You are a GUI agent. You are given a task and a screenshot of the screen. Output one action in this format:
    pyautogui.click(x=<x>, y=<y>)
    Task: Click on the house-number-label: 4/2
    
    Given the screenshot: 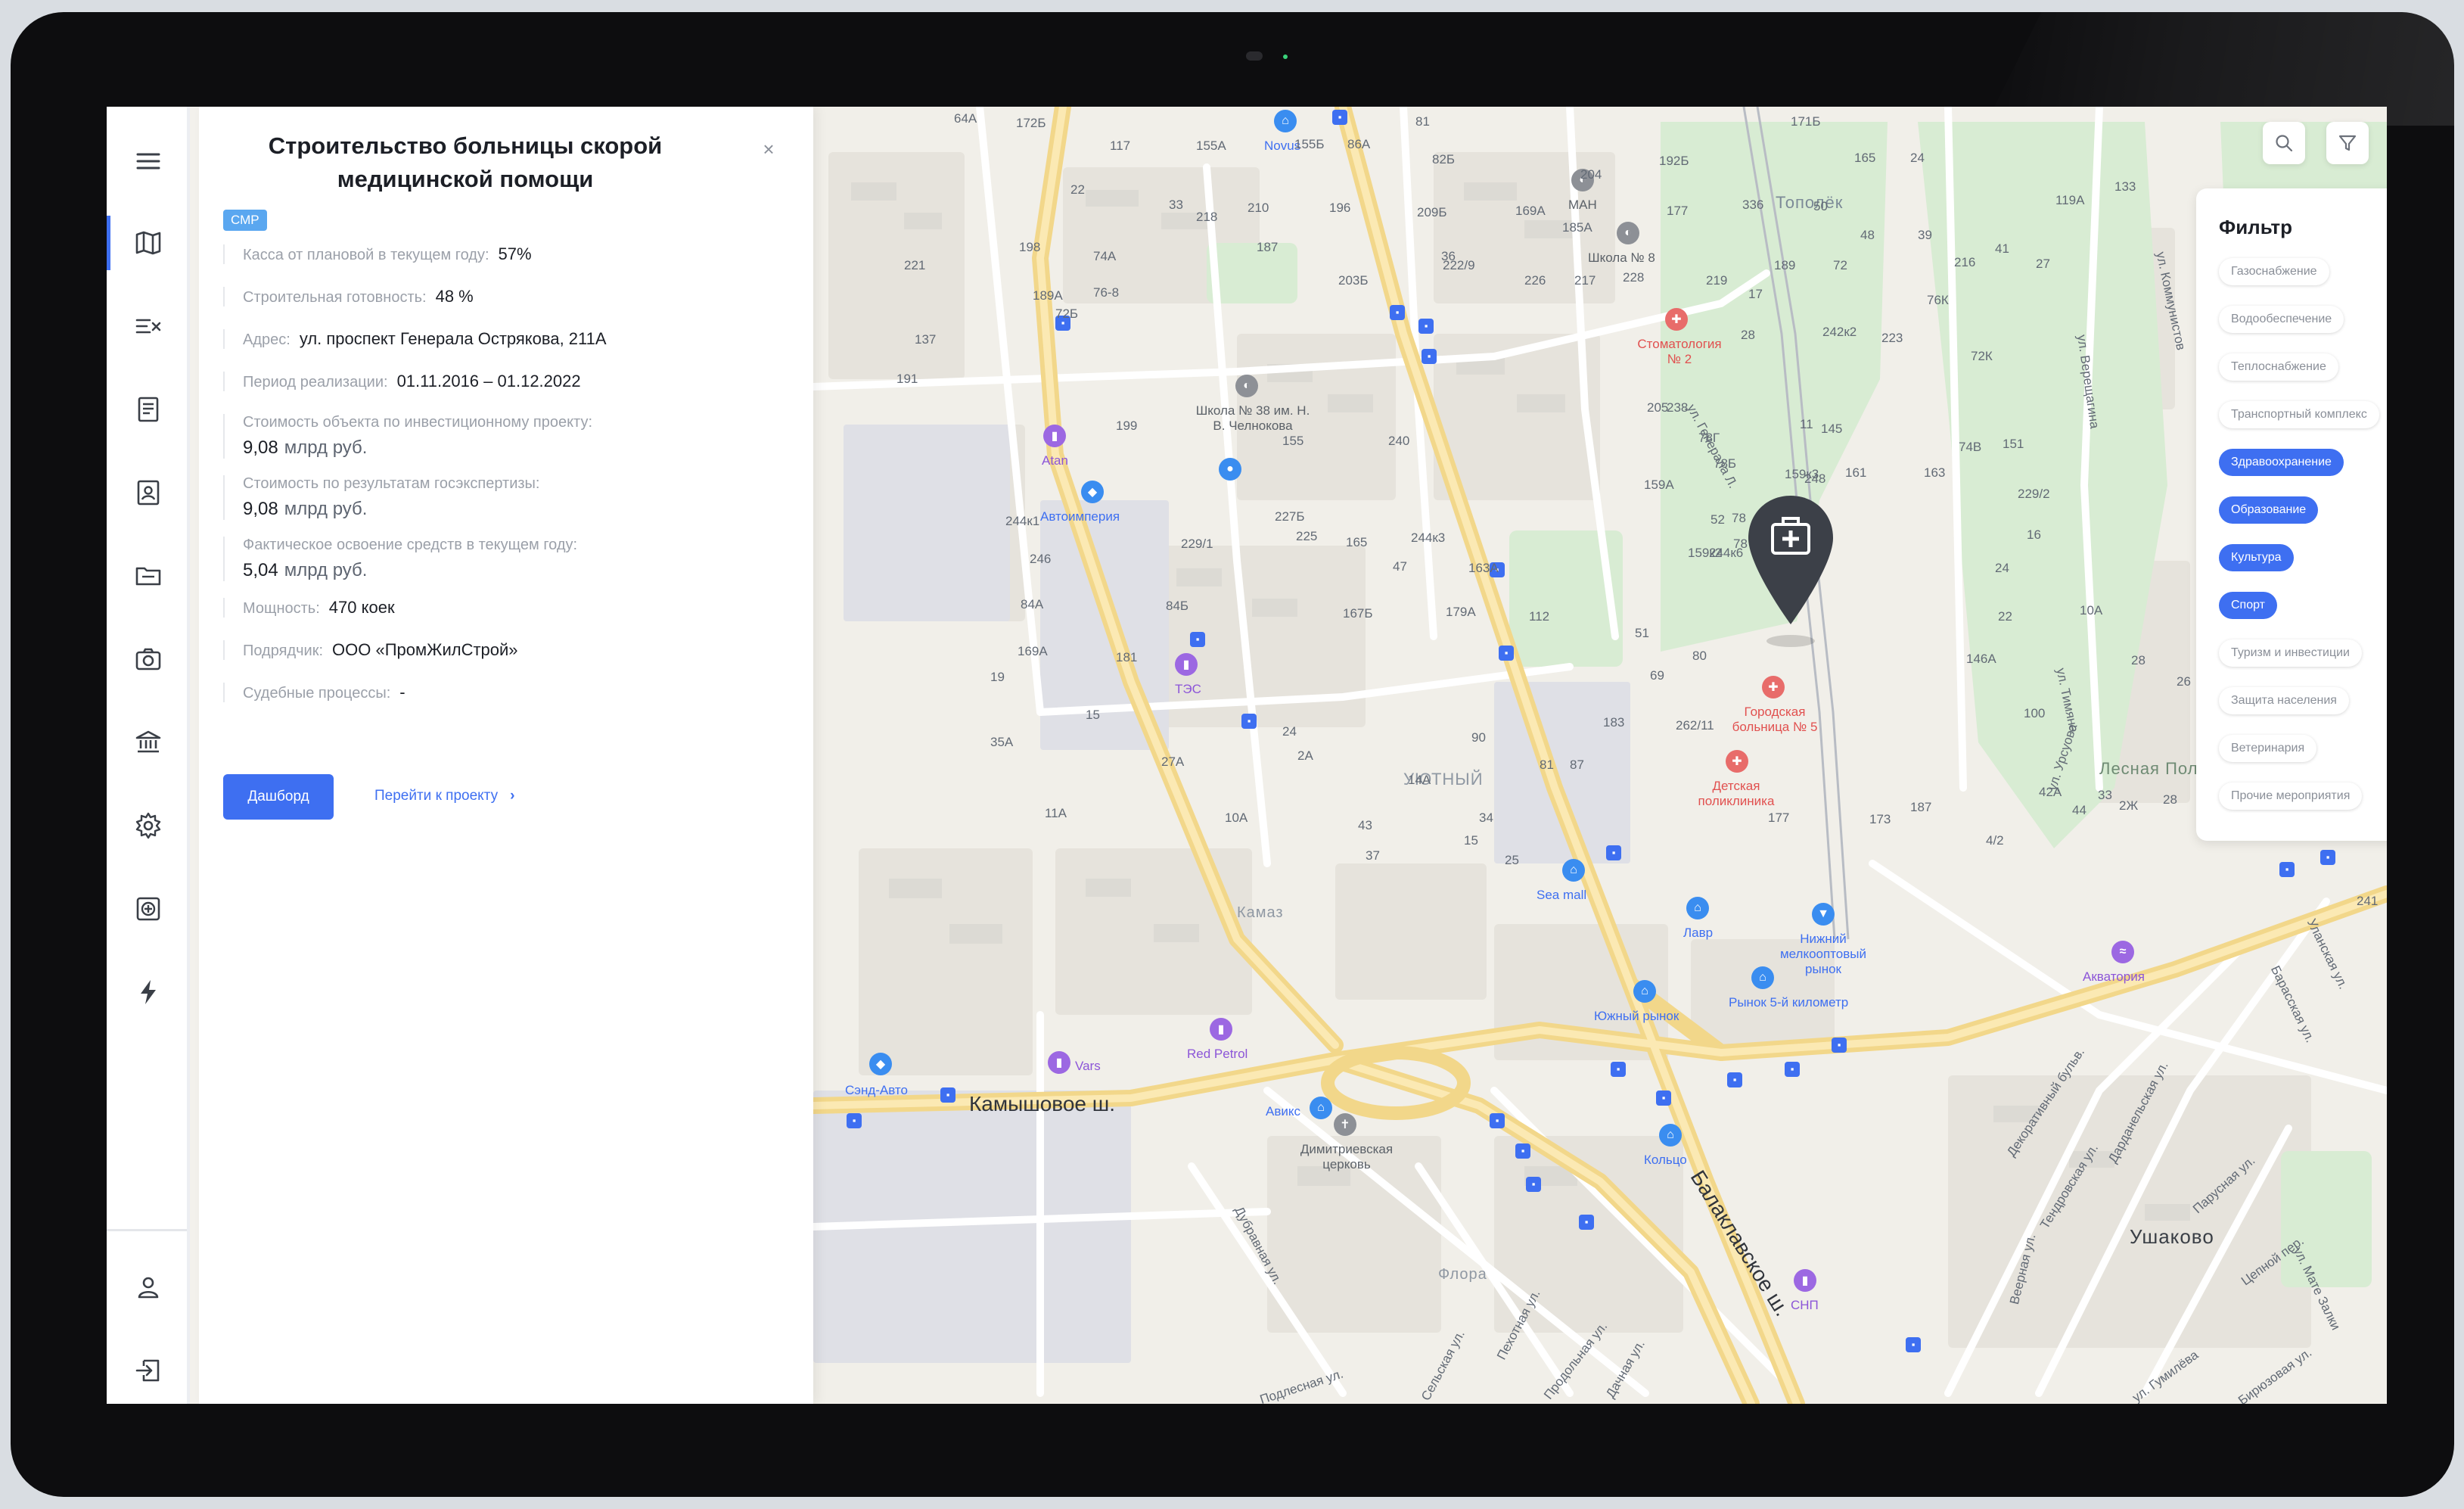 What is the action you would take?
    pyautogui.click(x=1995, y=840)
    